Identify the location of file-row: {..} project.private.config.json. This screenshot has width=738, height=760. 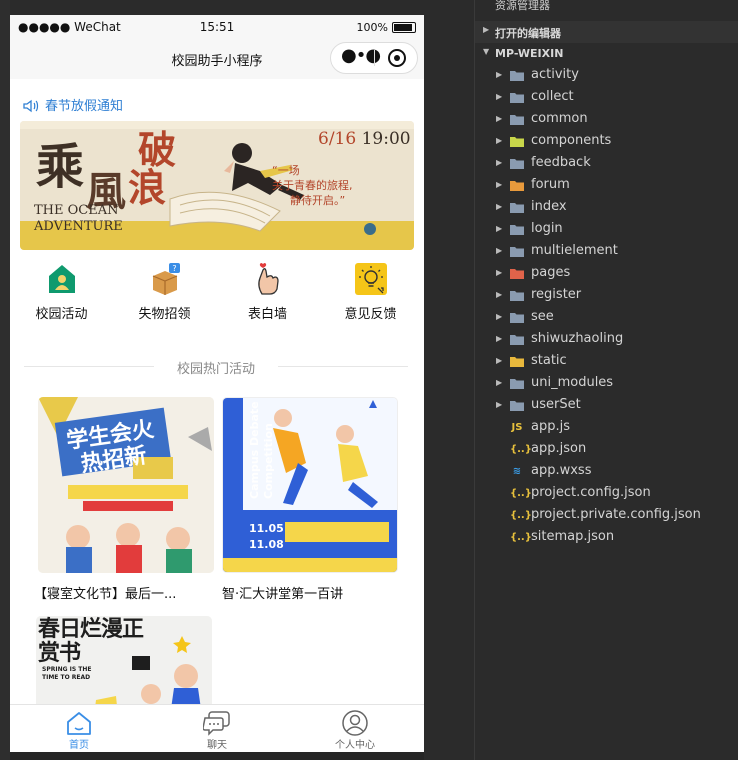
(606, 516).